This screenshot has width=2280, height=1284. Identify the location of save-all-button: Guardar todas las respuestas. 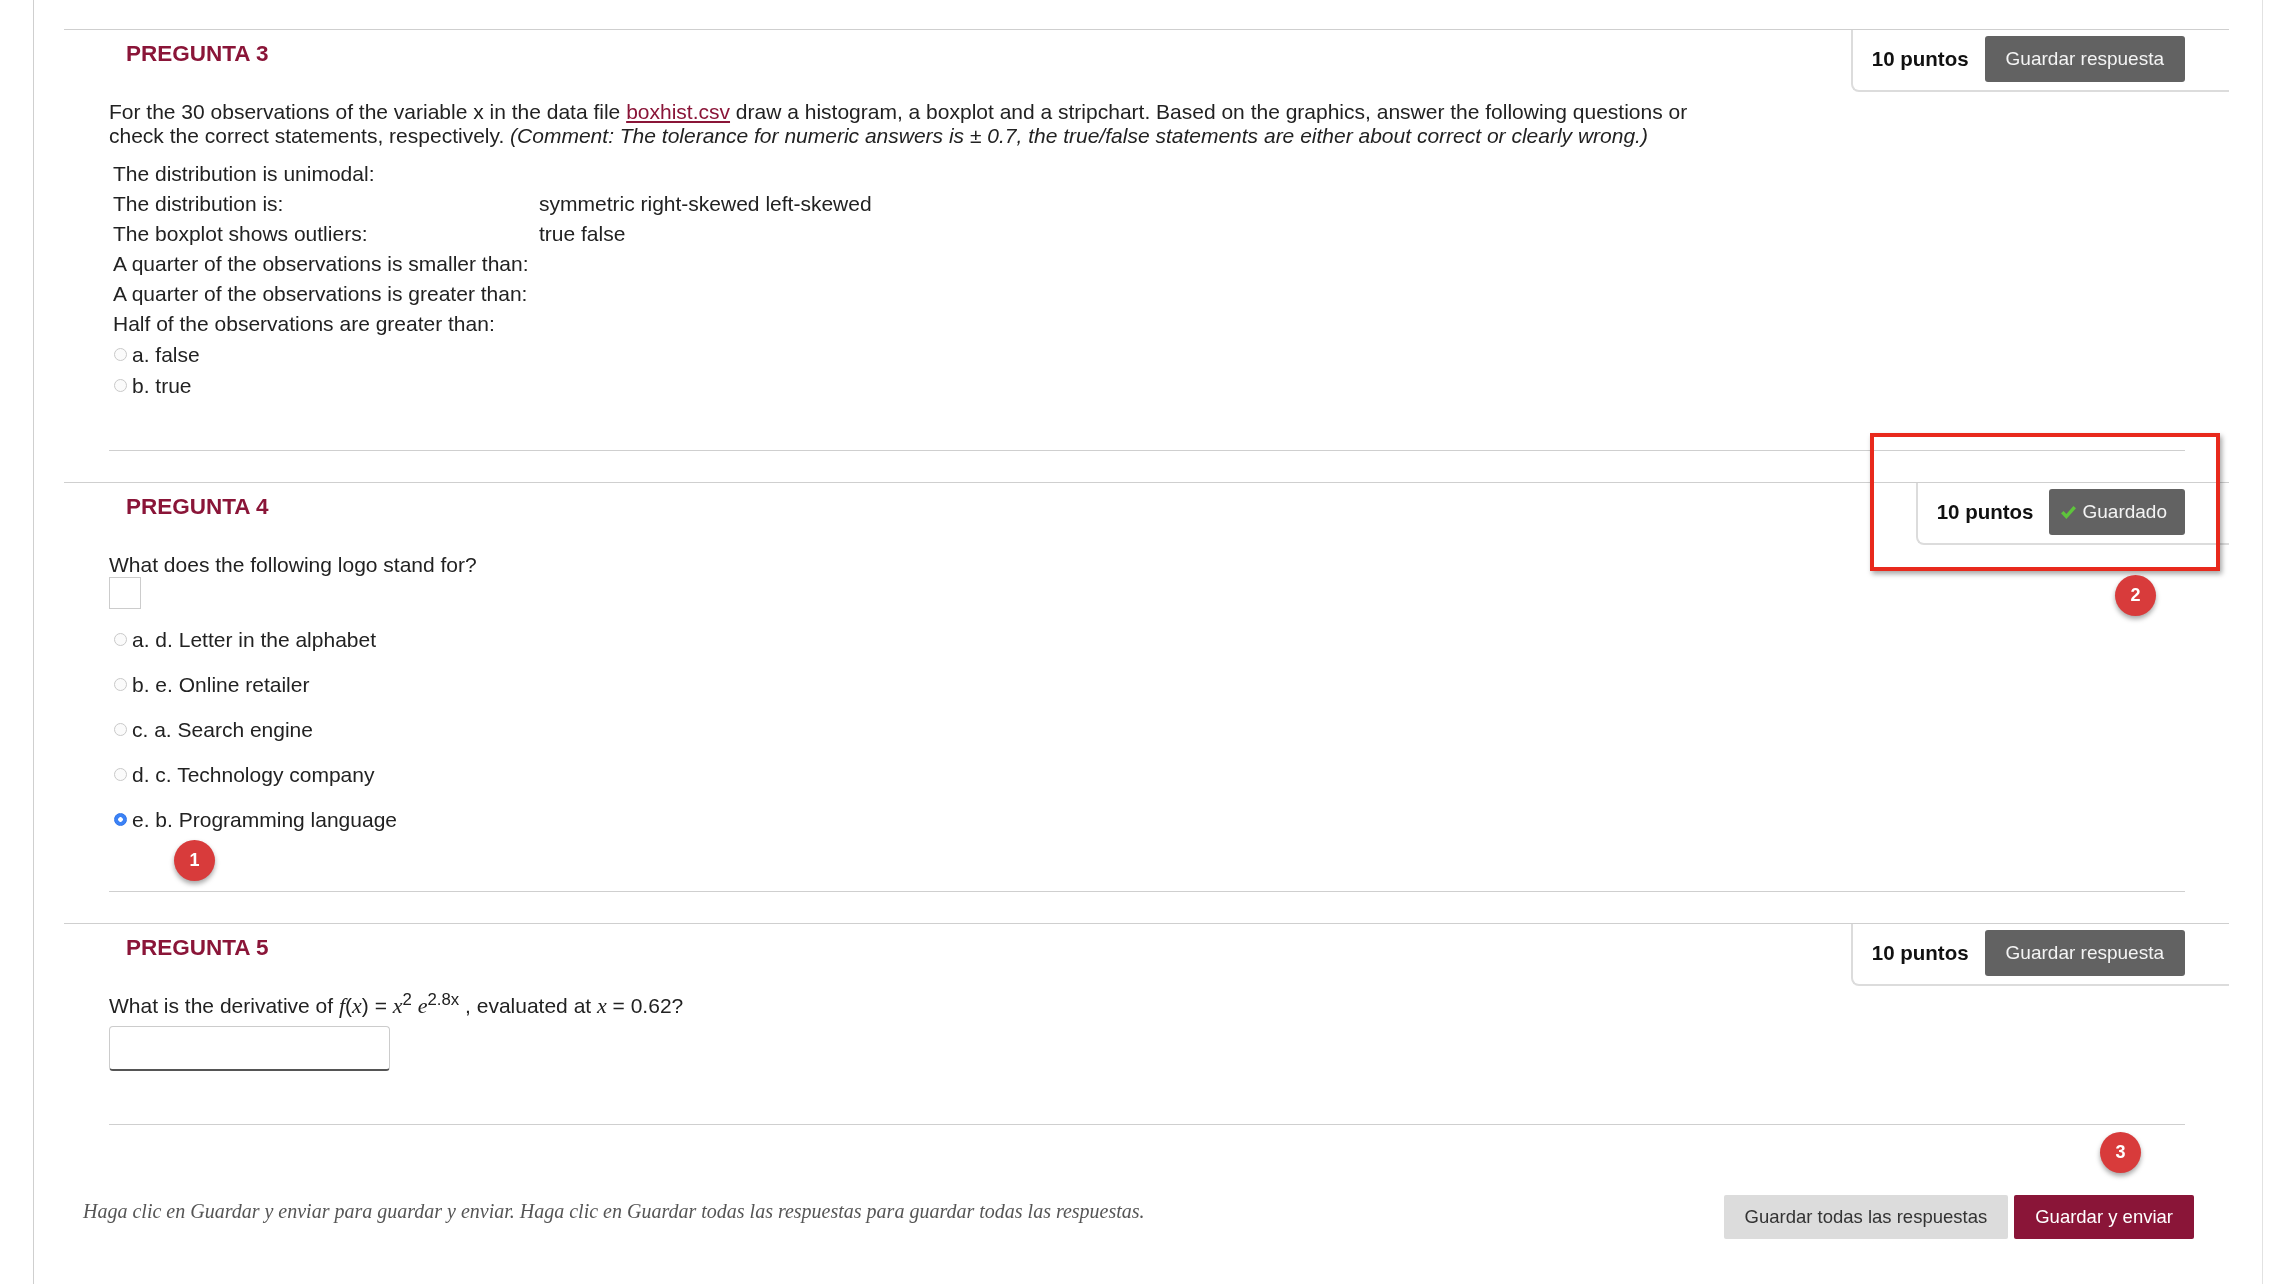
(1866, 1217).